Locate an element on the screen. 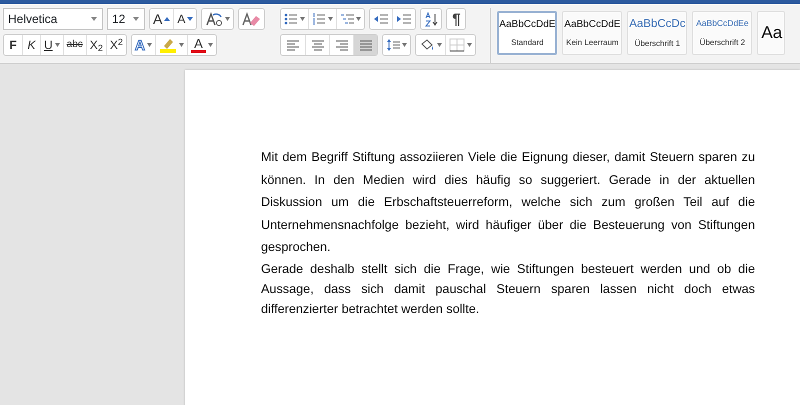  increase-indent-icon is located at coordinates (404, 19).